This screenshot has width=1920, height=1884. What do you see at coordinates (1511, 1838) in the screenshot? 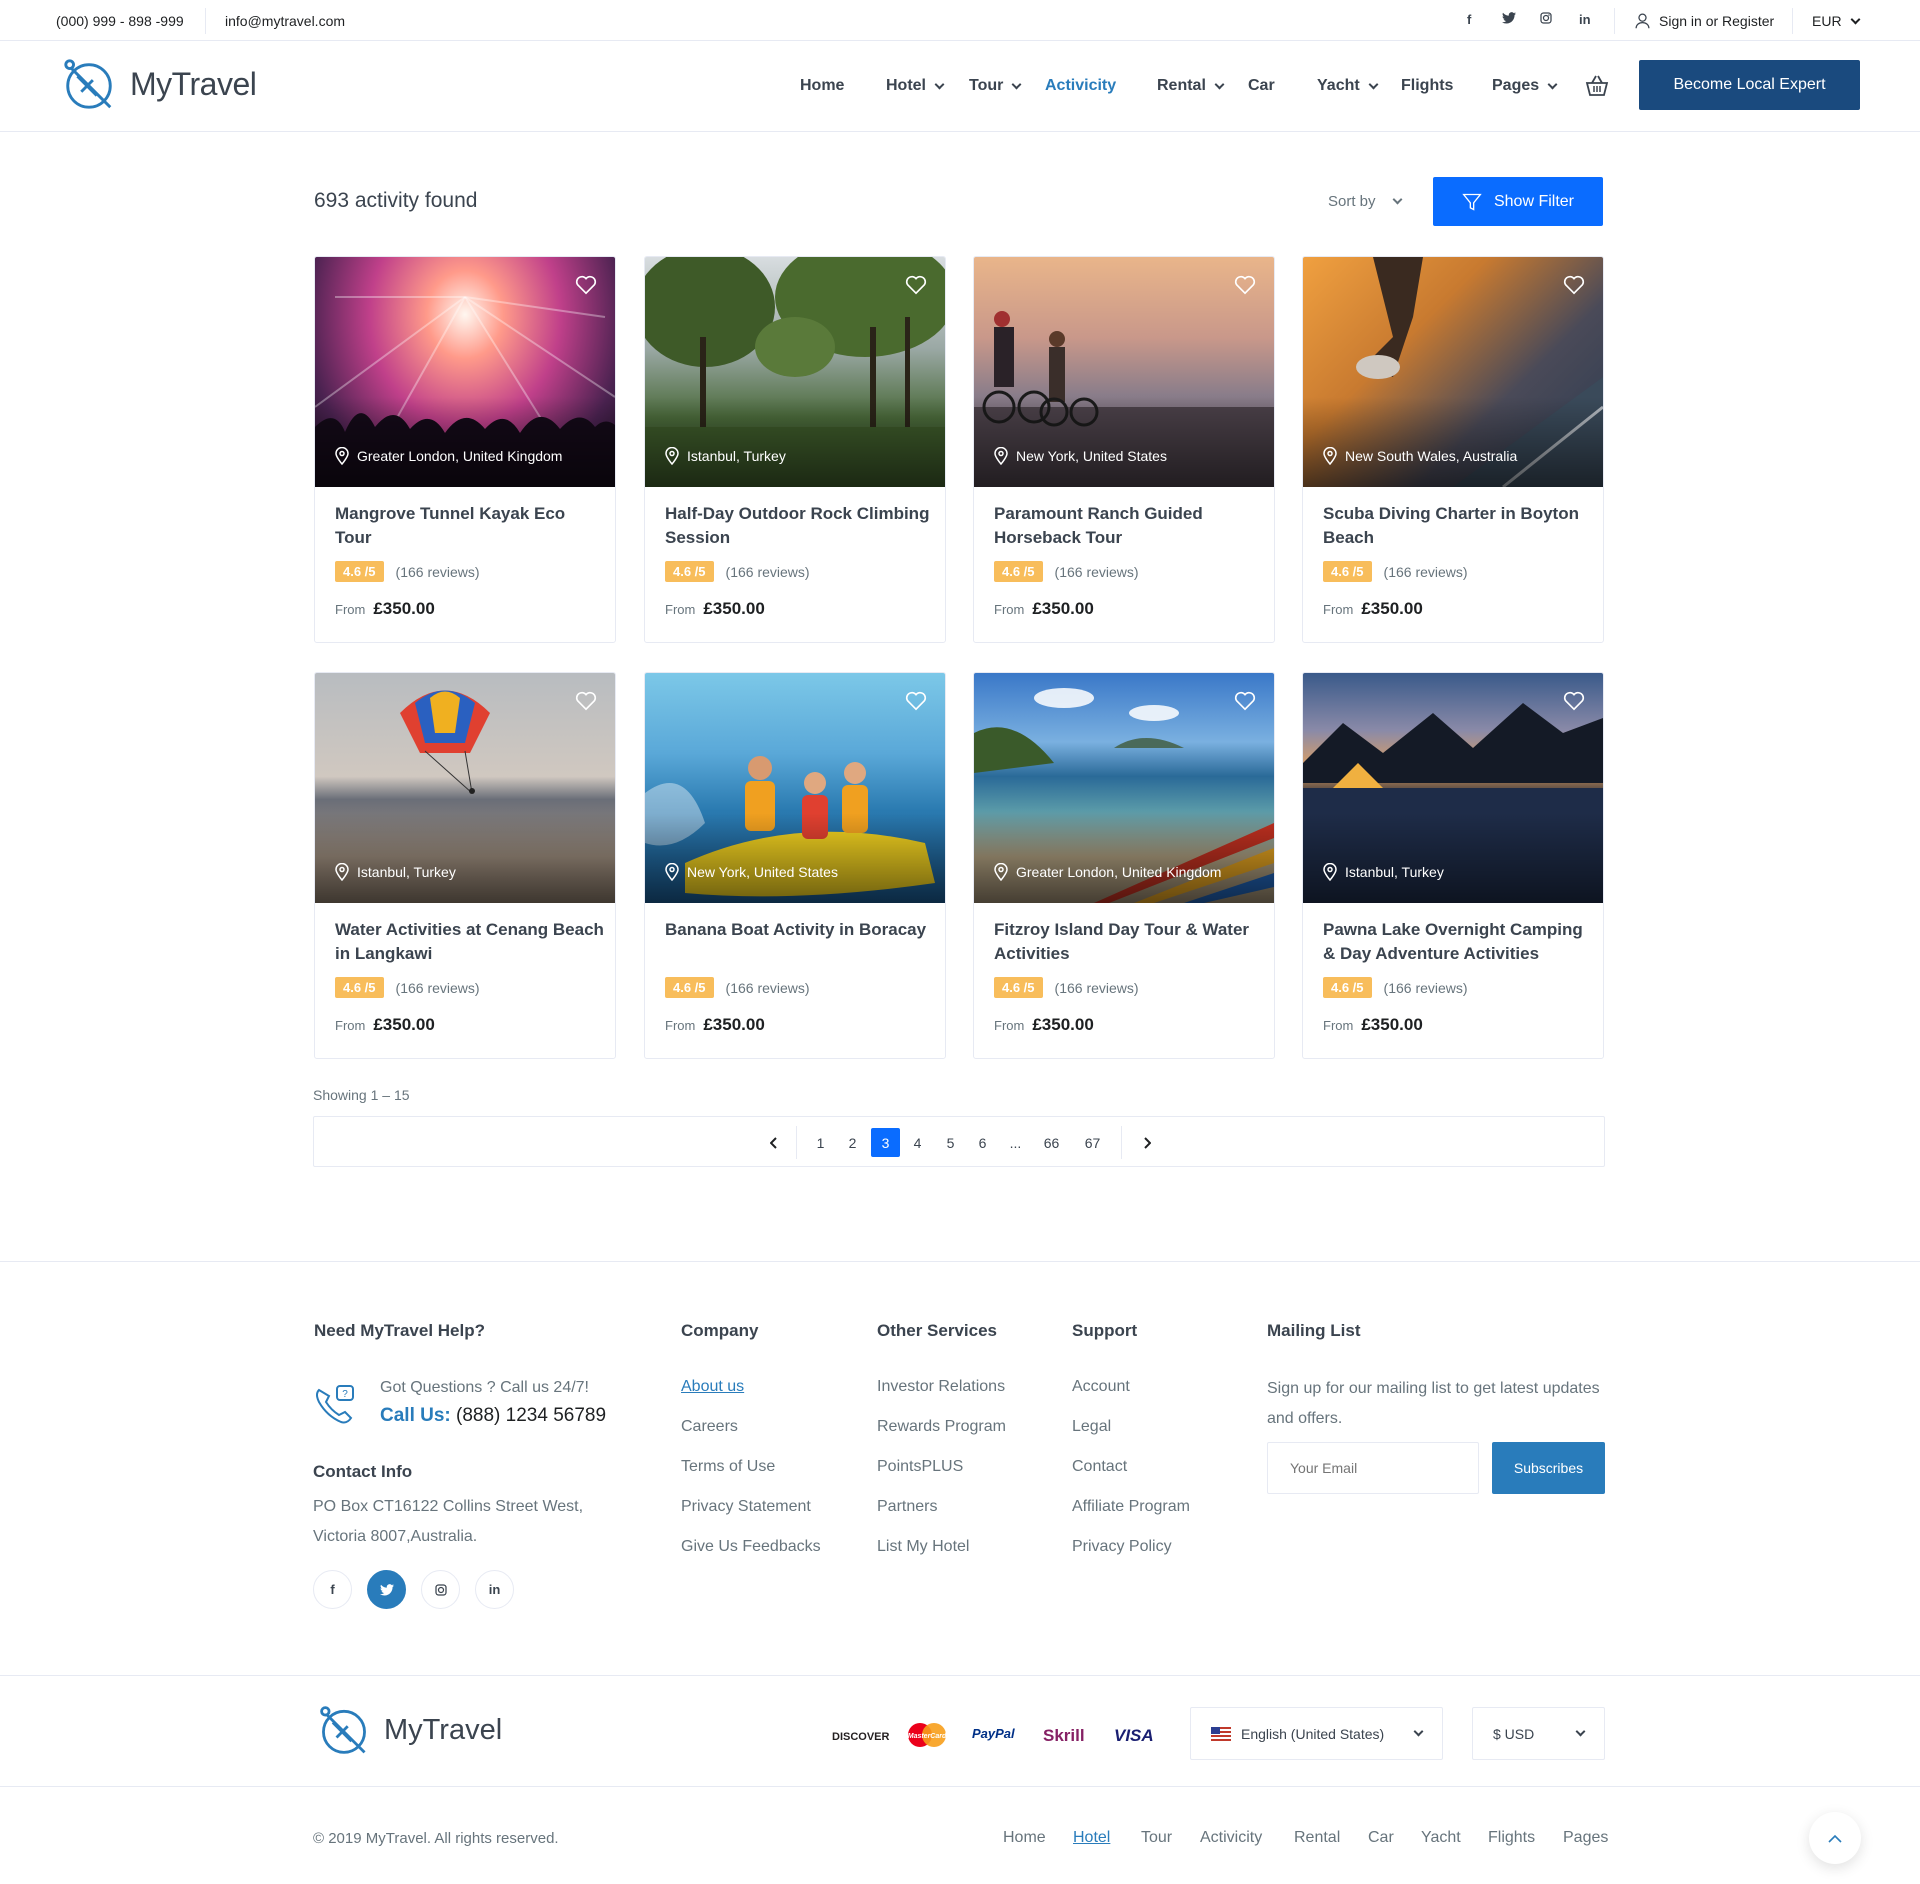
I see `bottom-nav-flights: Flights` at bounding box center [1511, 1838].